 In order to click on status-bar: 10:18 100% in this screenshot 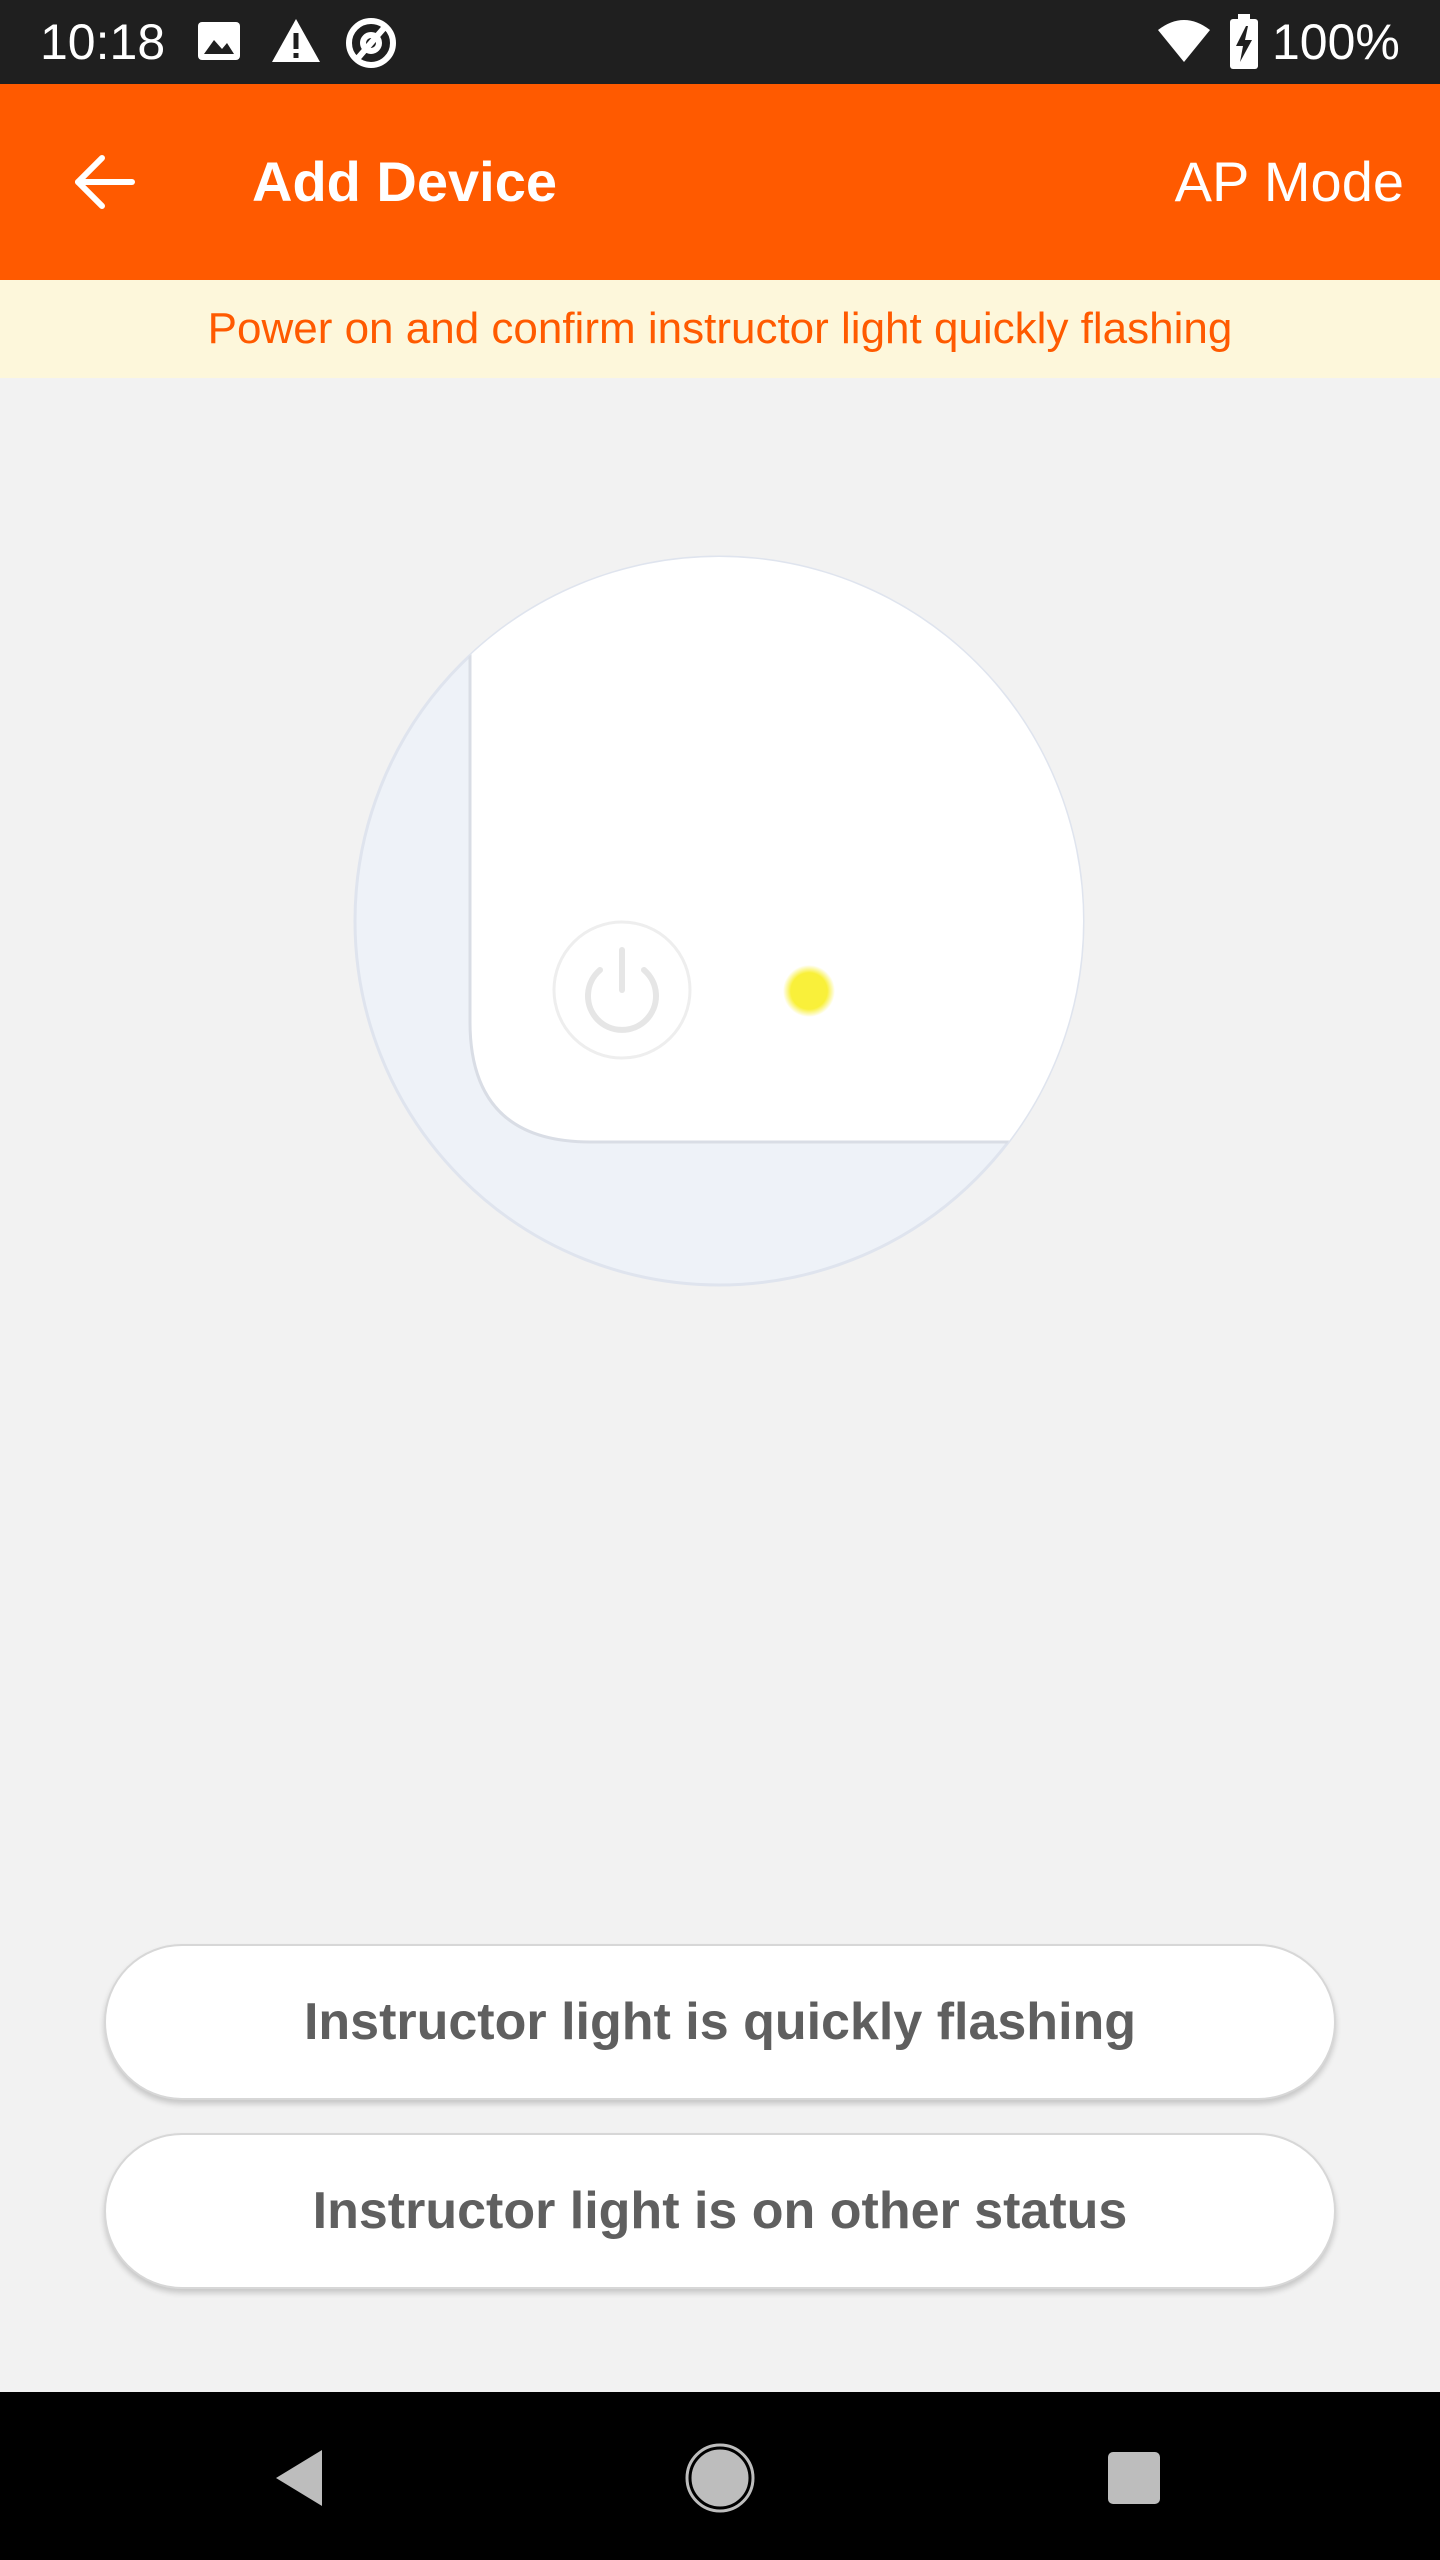, I will do `click(720, 42)`.